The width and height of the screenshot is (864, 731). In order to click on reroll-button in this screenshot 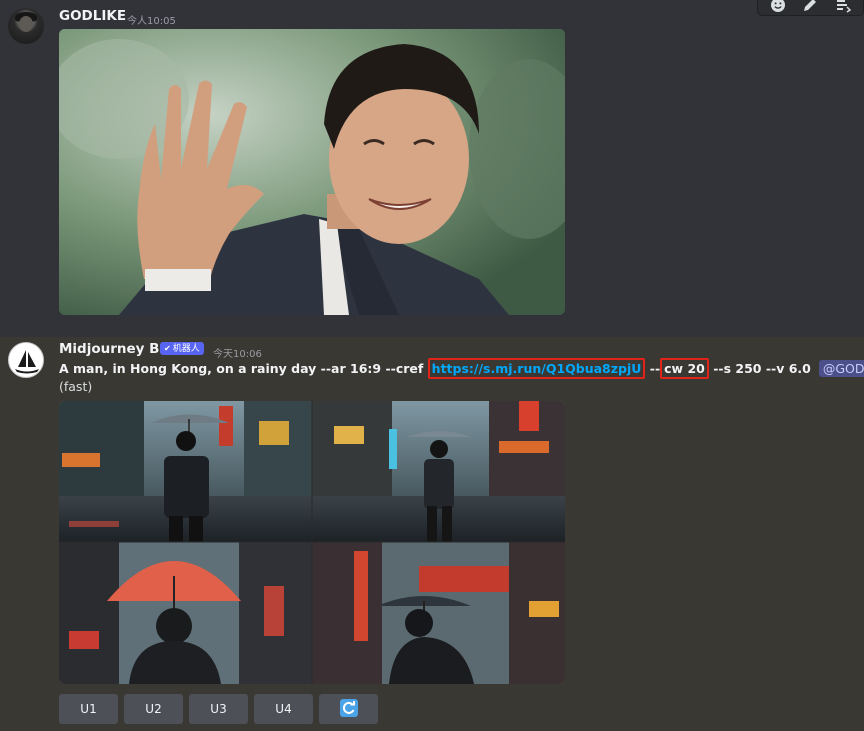, I will do `click(348, 709)`.